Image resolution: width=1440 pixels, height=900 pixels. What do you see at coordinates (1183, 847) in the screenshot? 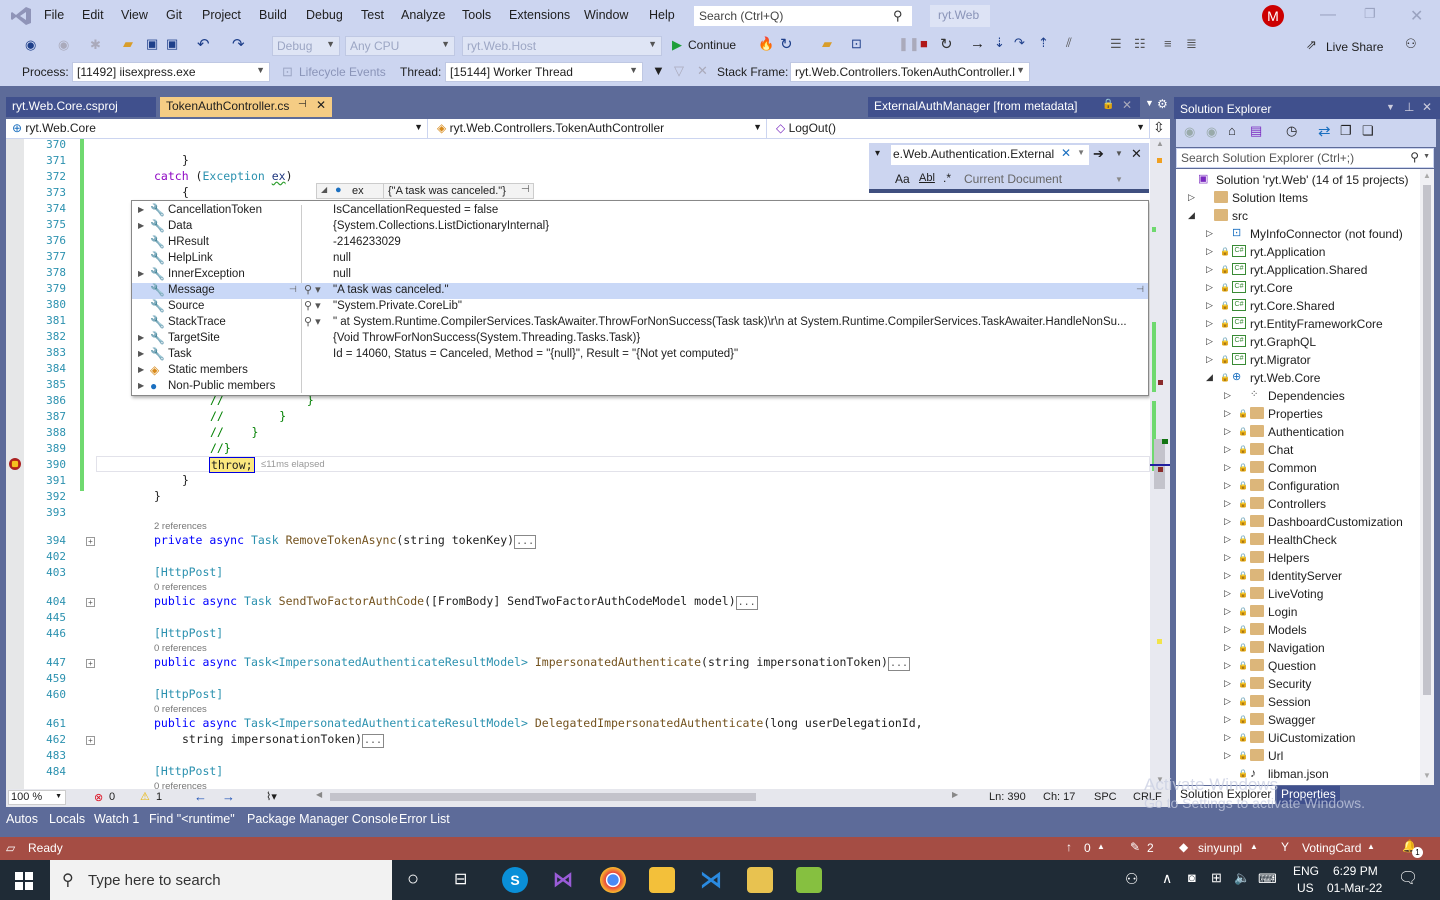
I see `repository-icon: ◆` at bounding box center [1183, 847].